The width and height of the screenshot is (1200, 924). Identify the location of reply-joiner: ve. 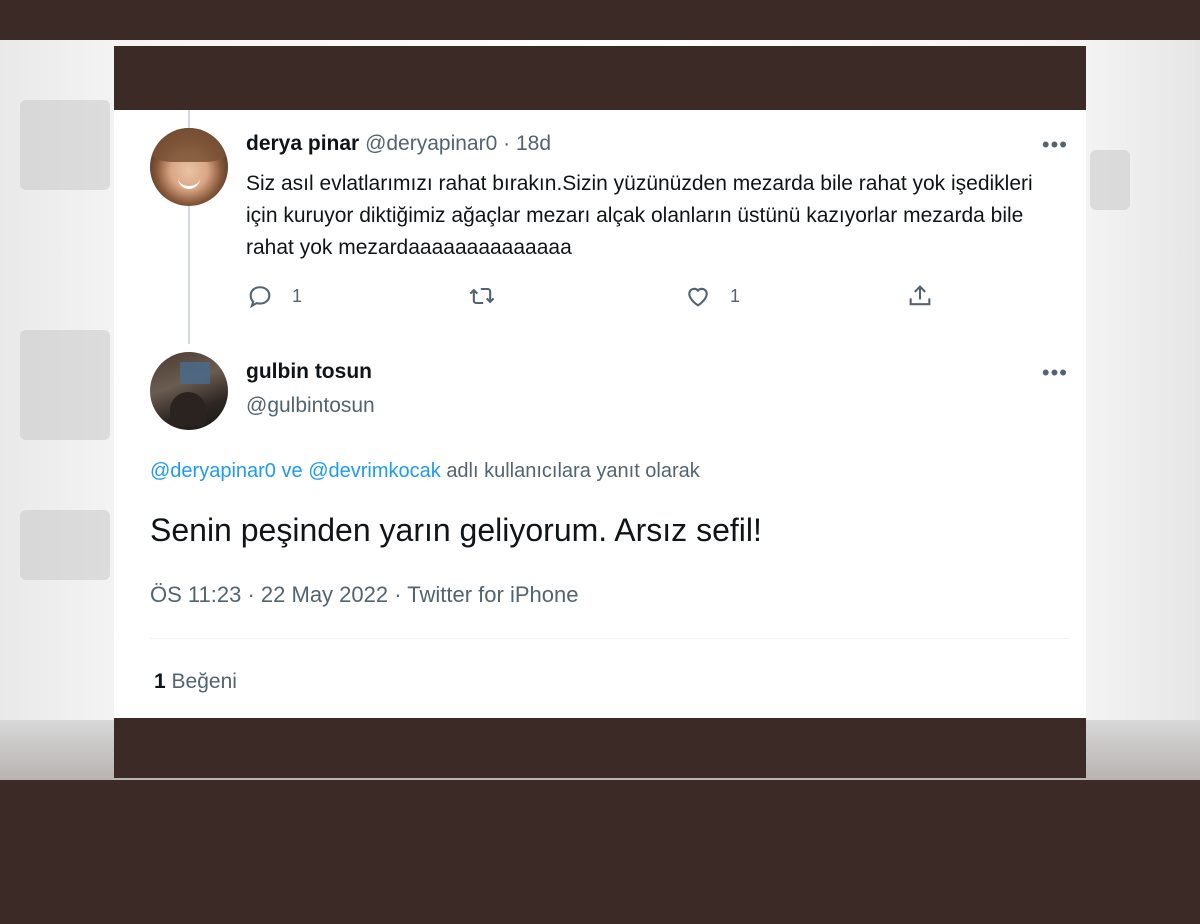
(292, 471).